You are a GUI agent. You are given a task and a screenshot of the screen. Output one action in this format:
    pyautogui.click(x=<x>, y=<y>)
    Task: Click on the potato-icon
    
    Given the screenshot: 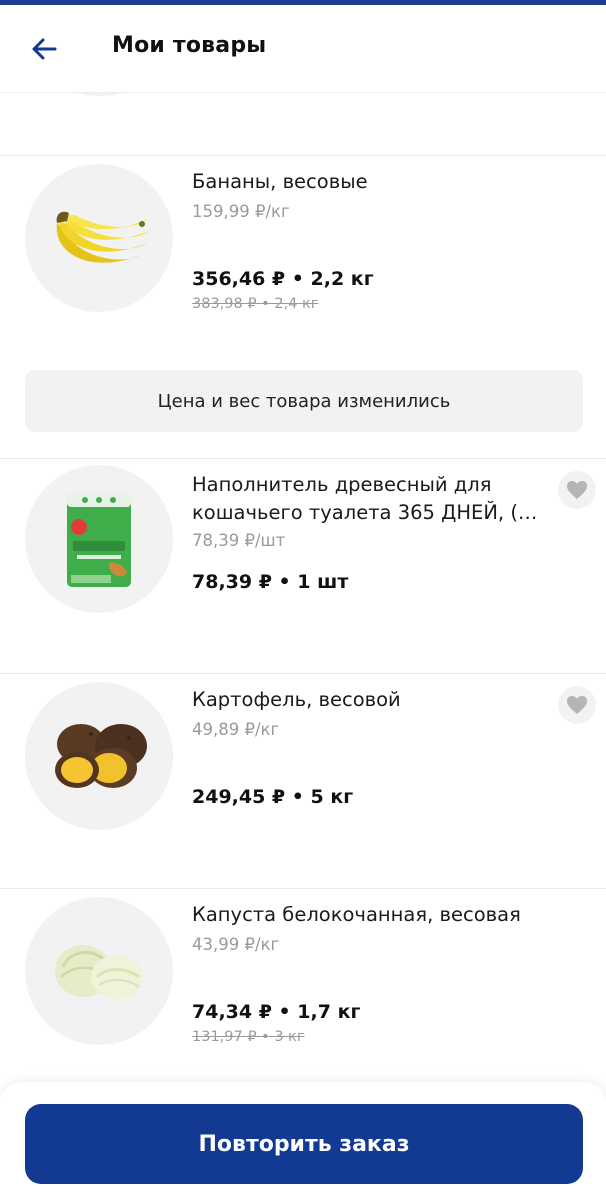 What is the action you would take?
    pyautogui.click(x=101, y=756)
    